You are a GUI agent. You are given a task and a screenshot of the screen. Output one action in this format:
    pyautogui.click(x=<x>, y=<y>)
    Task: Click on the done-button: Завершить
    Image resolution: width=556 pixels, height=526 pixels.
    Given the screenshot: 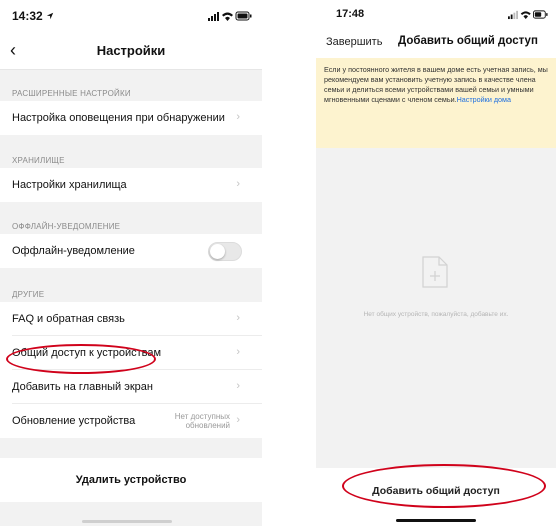 What is the action you would take?
    pyautogui.click(x=354, y=42)
    